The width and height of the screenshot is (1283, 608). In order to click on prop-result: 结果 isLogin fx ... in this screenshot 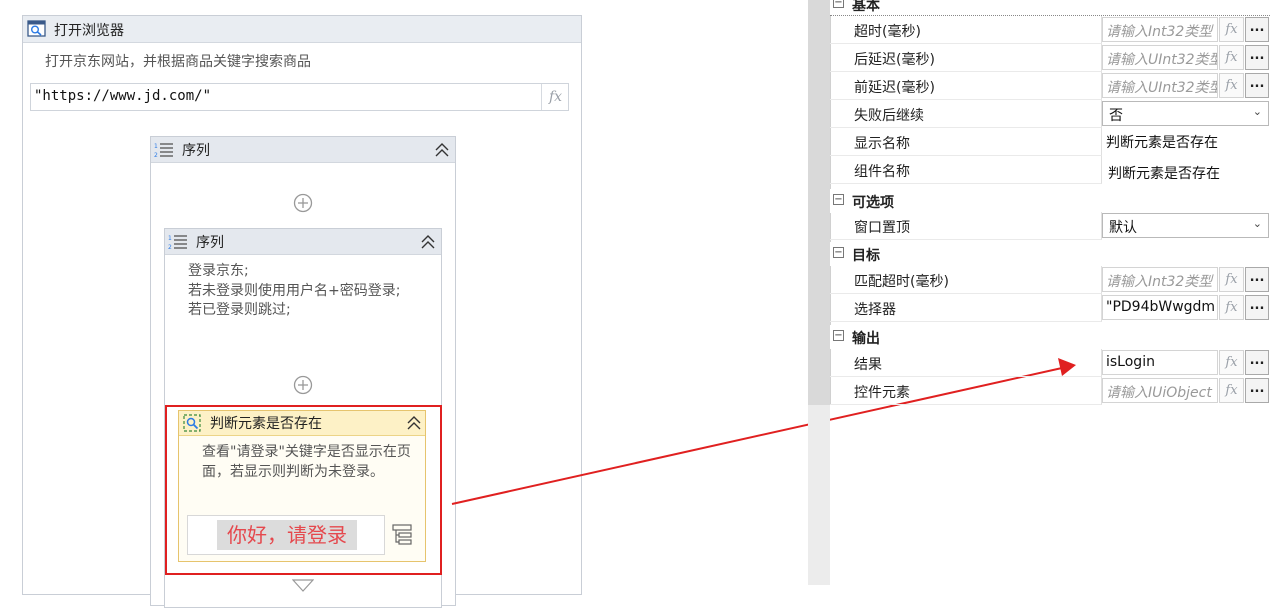, I will do `click(1050, 363)`.